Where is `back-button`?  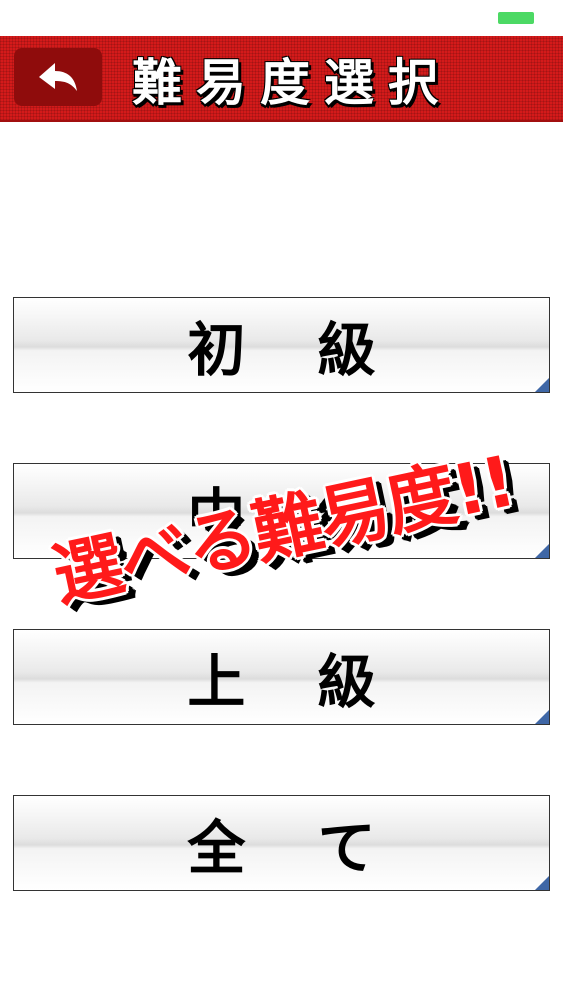 back-button is located at coordinates (58, 77).